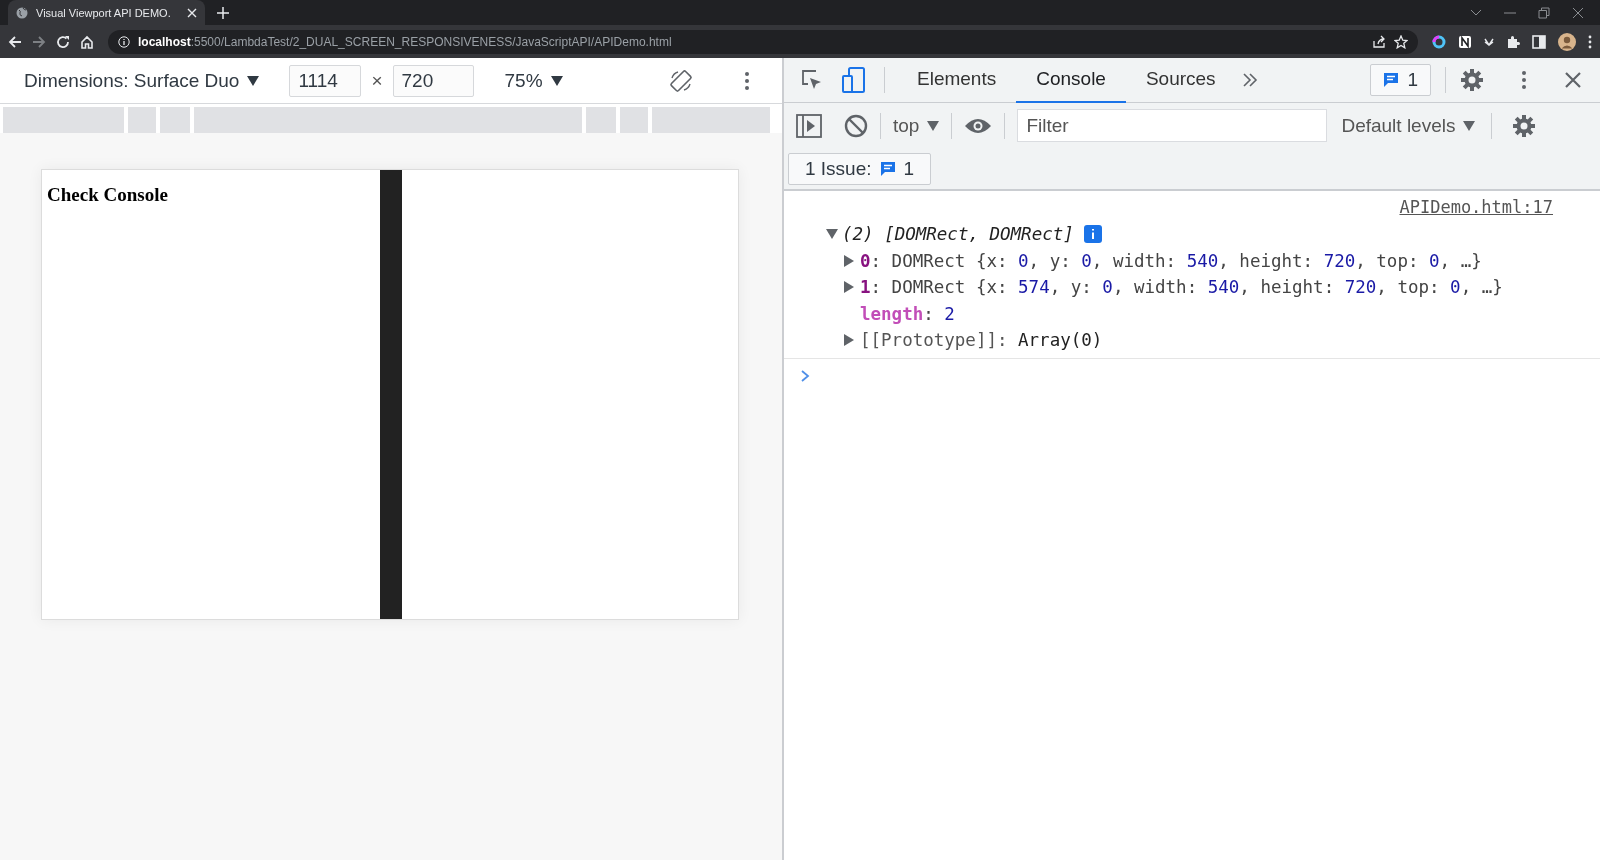  Describe the element at coordinates (1567, 41) in the screenshot. I see `avatar-icon` at that location.